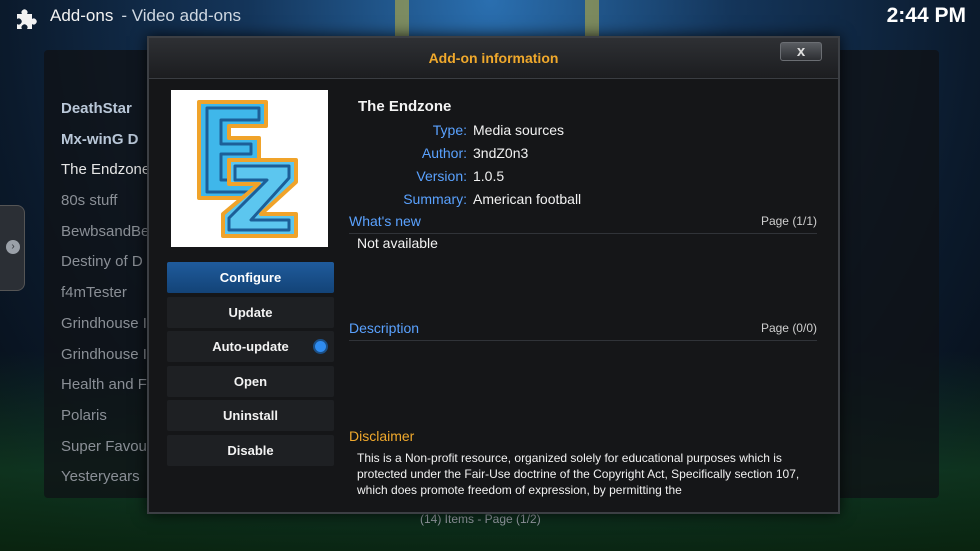  What do you see at coordinates (108, 447) in the screenshot?
I see `list-item: Super Favou` at bounding box center [108, 447].